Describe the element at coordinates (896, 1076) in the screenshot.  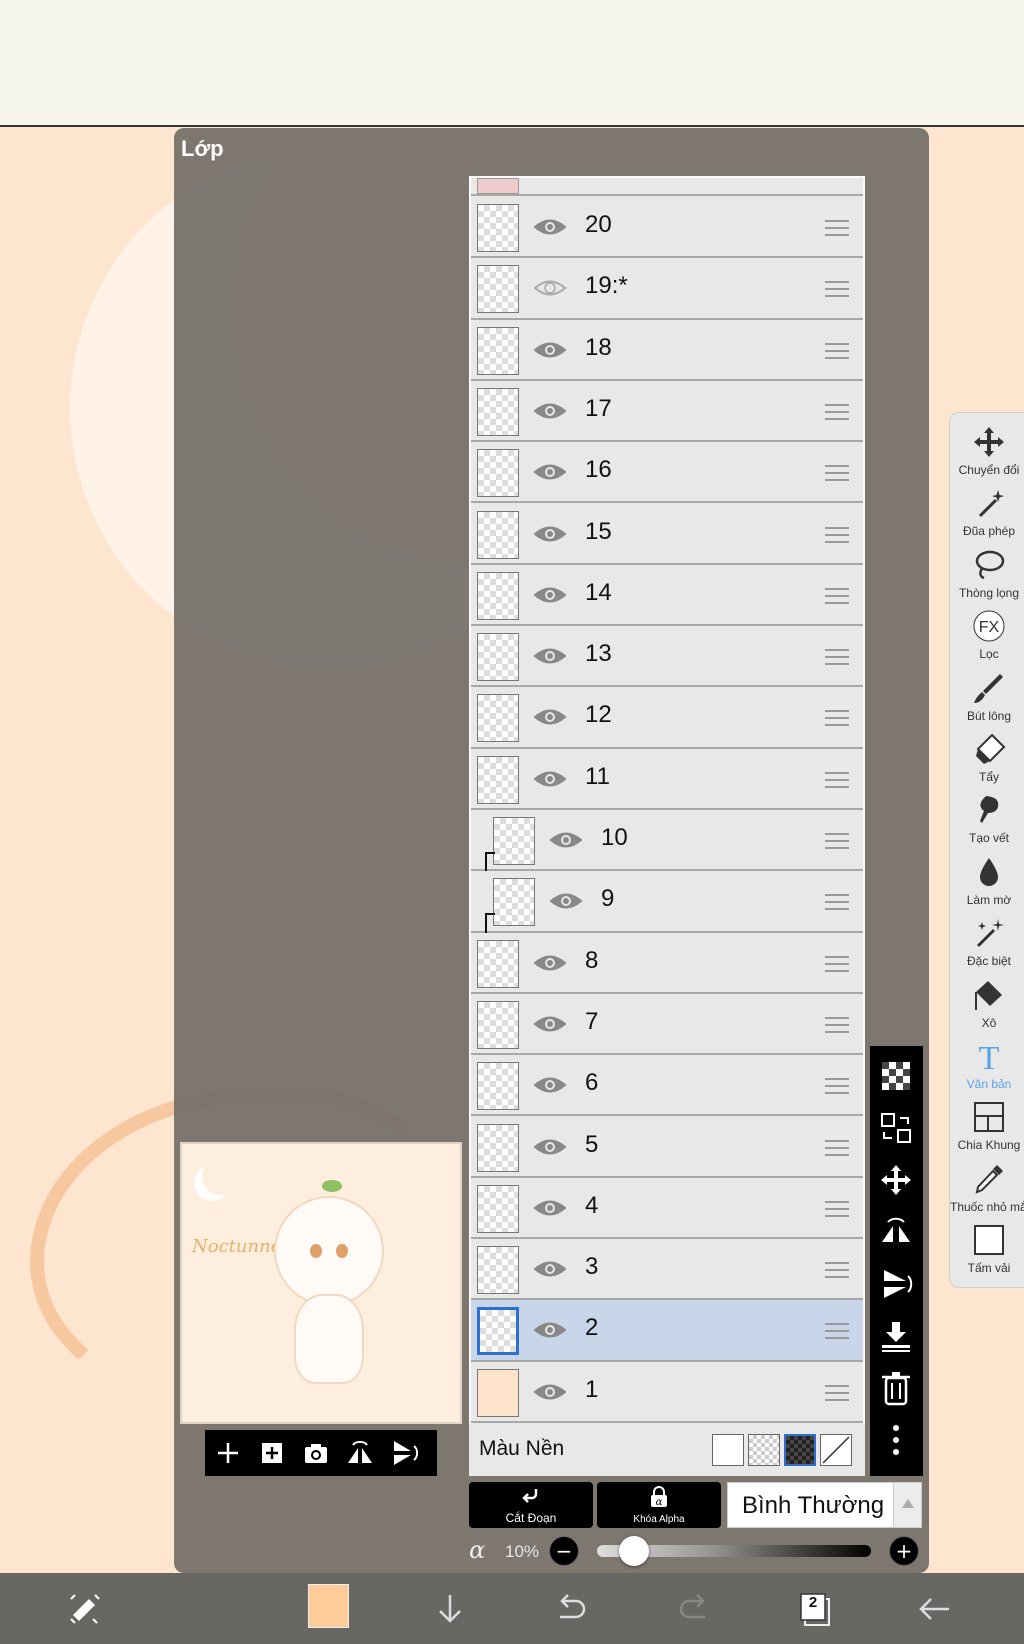
I see `transparency-checker-icon` at that location.